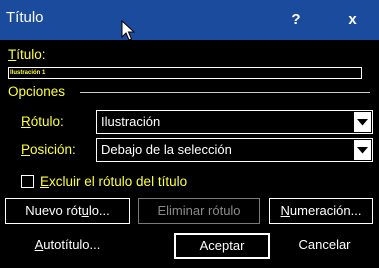 This screenshot has width=379, height=268. I want to click on options-group-label: Opciones, so click(37, 91).